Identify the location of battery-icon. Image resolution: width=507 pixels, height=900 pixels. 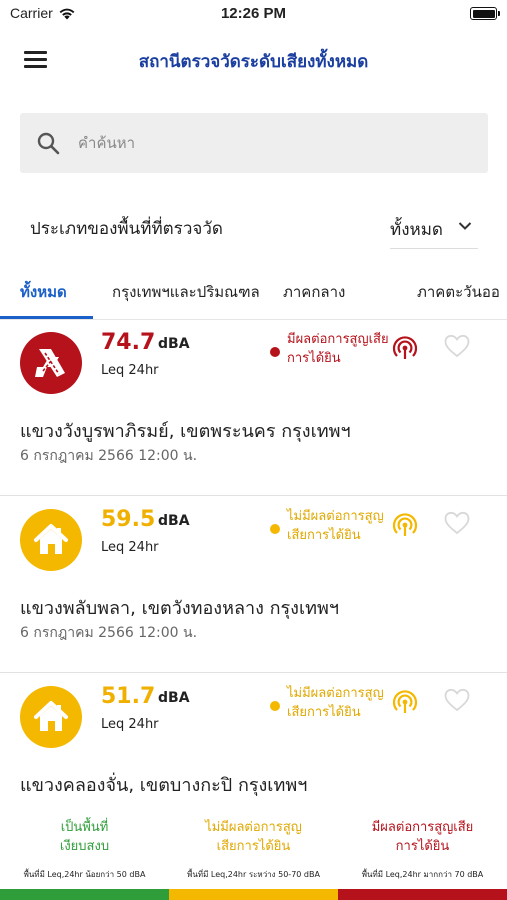
(485, 13).